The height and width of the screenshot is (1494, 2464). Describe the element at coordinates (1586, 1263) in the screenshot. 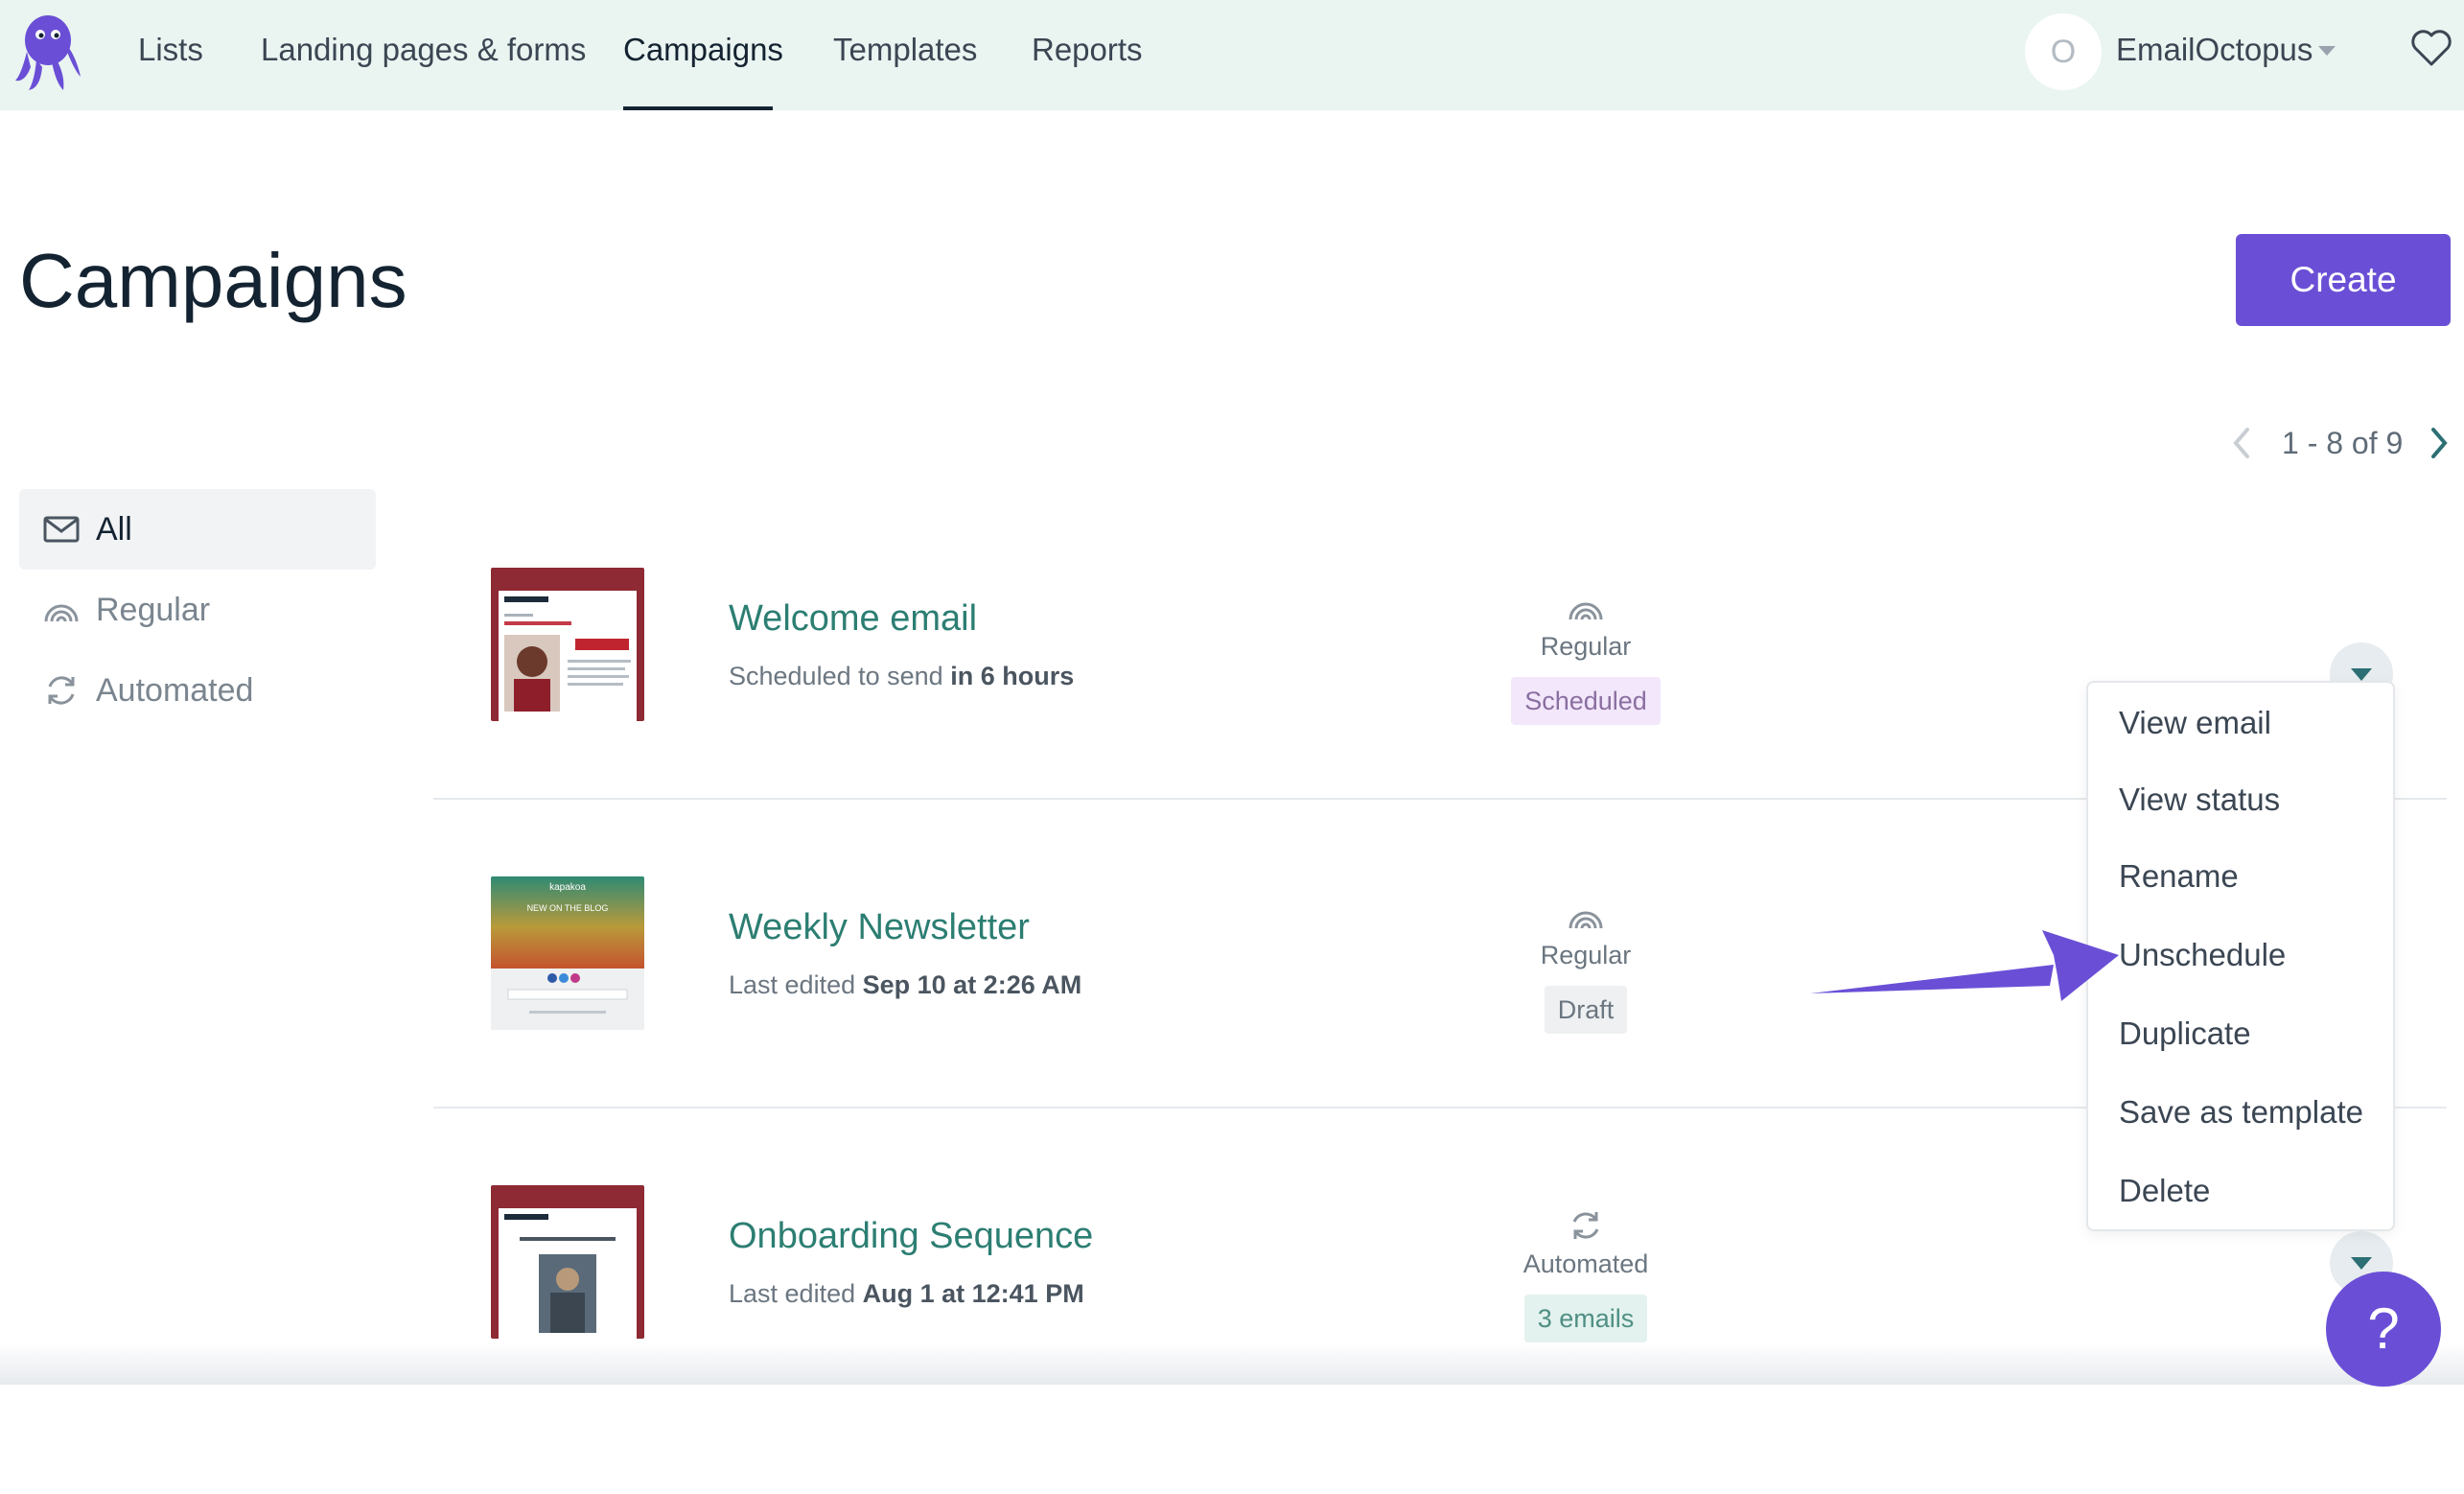

I see `campaign-type-label: Automated` at that location.